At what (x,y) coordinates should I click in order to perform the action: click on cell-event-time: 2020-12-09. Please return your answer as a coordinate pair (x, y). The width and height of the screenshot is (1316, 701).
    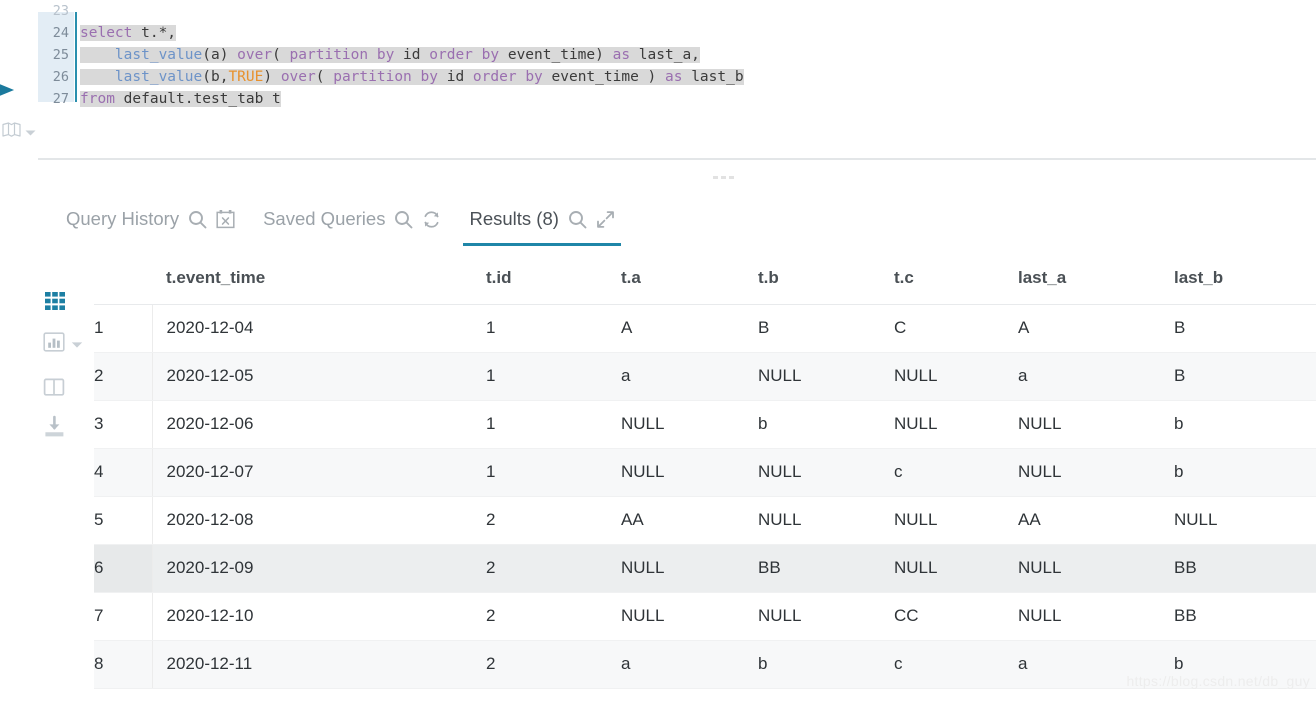
    Looking at the image, I should click on (312, 568).